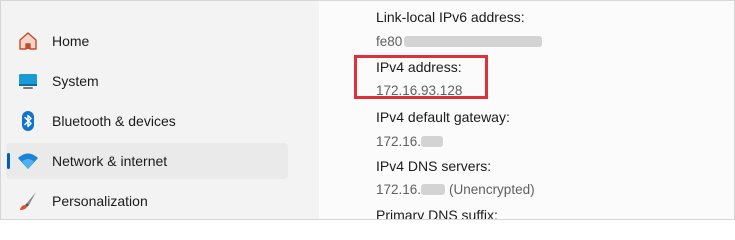 The width and height of the screenshot is (735, 240). I want to click on dns-encryption-note: (Unencrypted), so click(492, 189).